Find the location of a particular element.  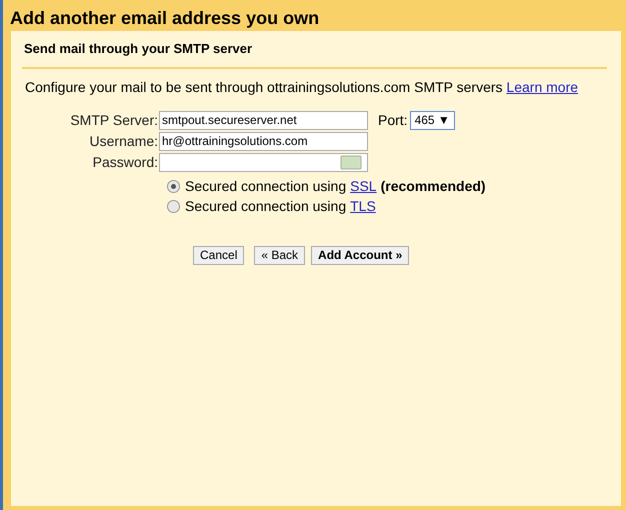

dialog-title: Add another email address you own is located at coordinates (164, 18).